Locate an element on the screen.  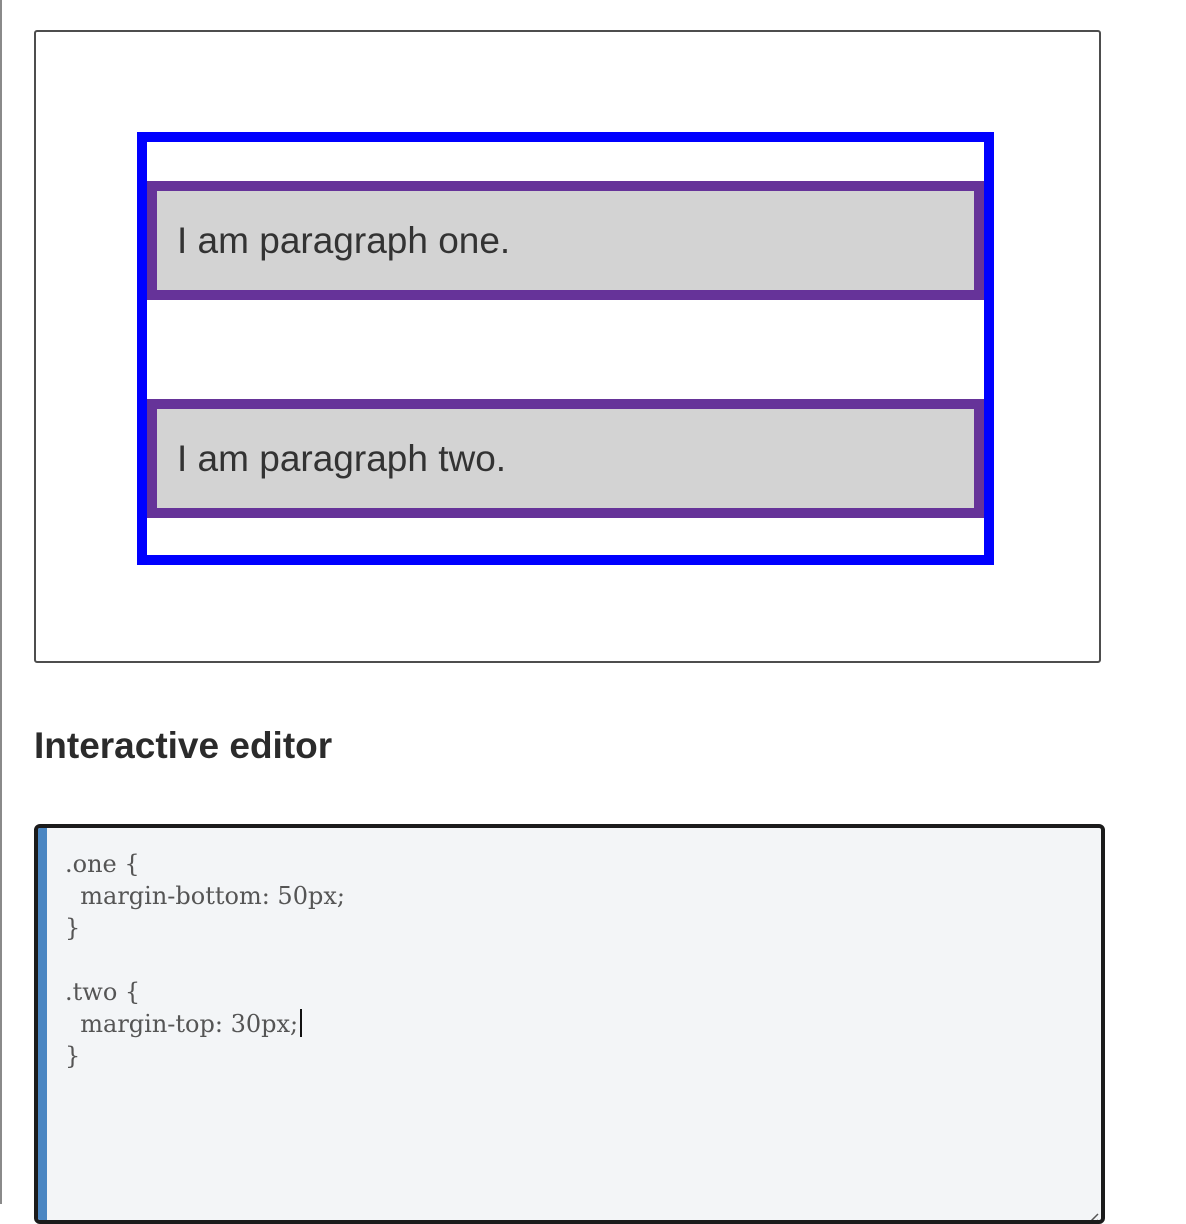
code-line: margin-bottom: 50px; is located at coordinates (205, 896).